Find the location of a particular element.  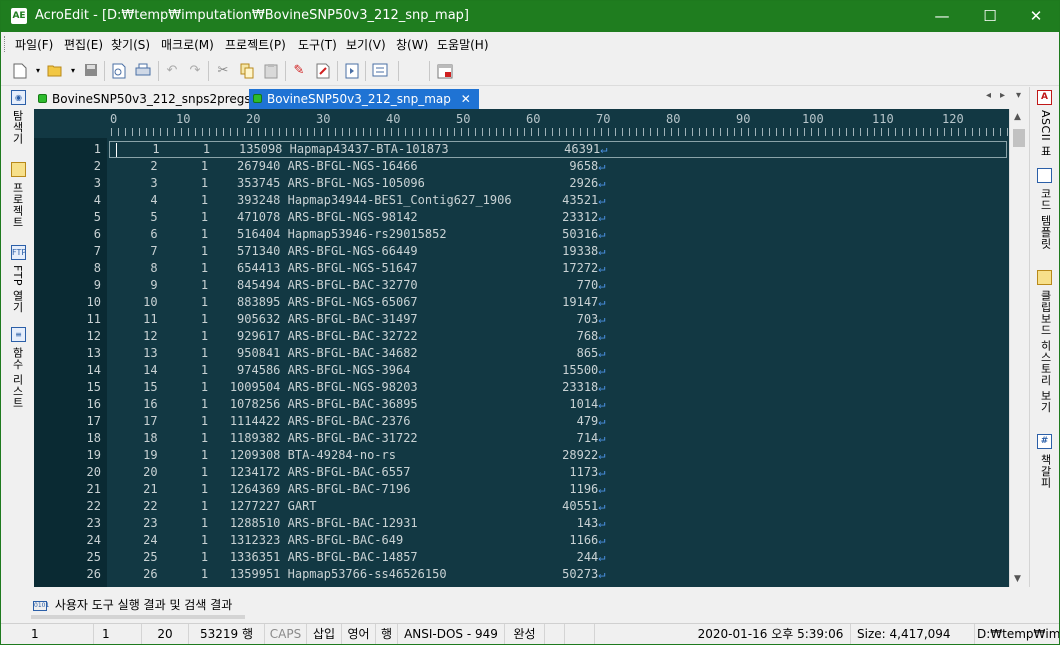

tab-snps2pregs: BovineSNP50v3_212_snps2pregs is located at coordinates (146, 99).